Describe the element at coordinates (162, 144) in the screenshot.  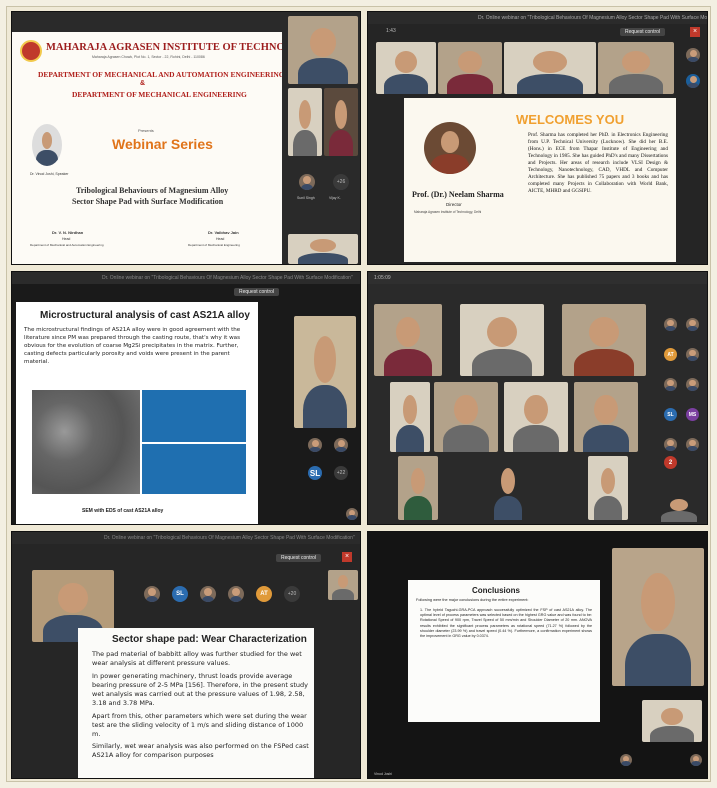
I see `webinar-series-title: Webinar Series` at that location.